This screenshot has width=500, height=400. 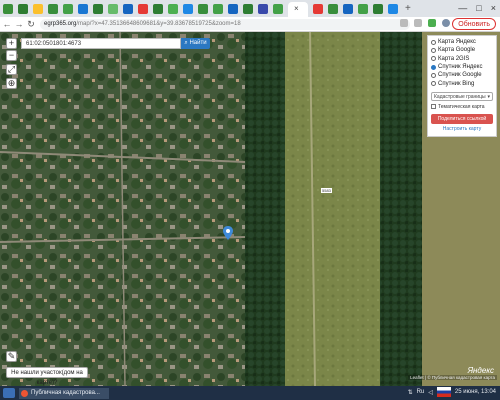 I want to click on find-button: ⌕ Найти, so click(x=195, y=43).